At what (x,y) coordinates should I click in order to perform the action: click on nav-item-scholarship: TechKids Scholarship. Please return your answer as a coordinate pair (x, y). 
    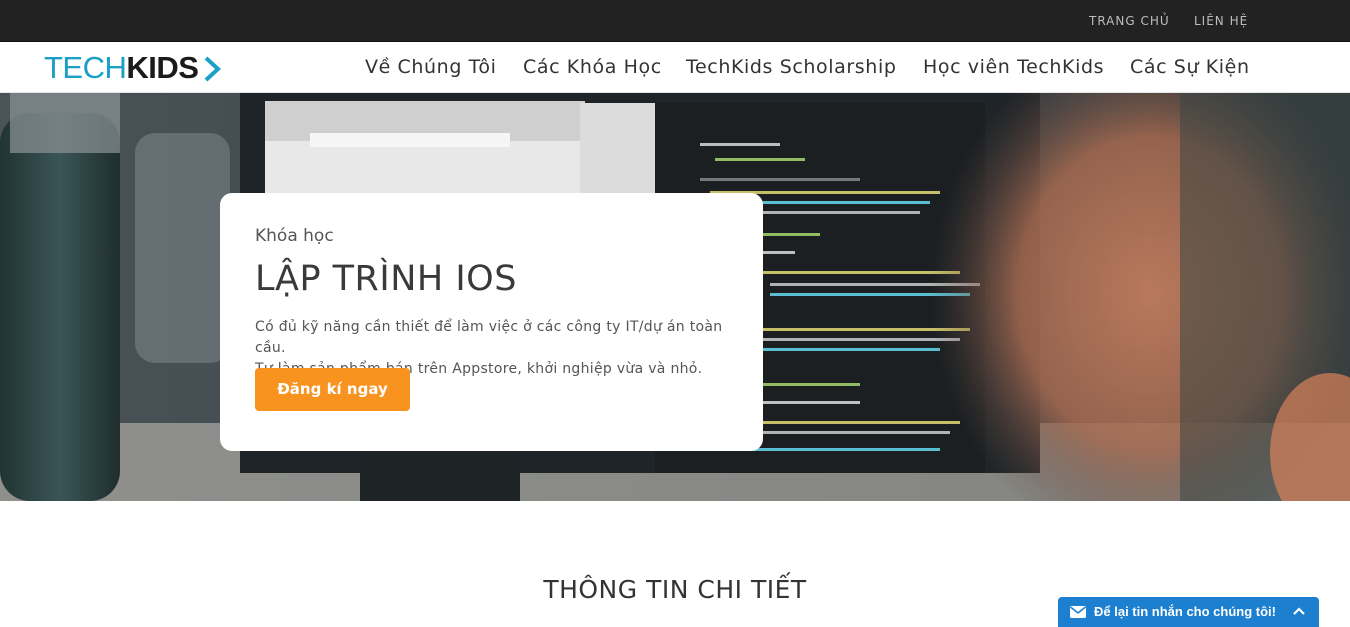
    Looking at the image, I should click on (791, 67).